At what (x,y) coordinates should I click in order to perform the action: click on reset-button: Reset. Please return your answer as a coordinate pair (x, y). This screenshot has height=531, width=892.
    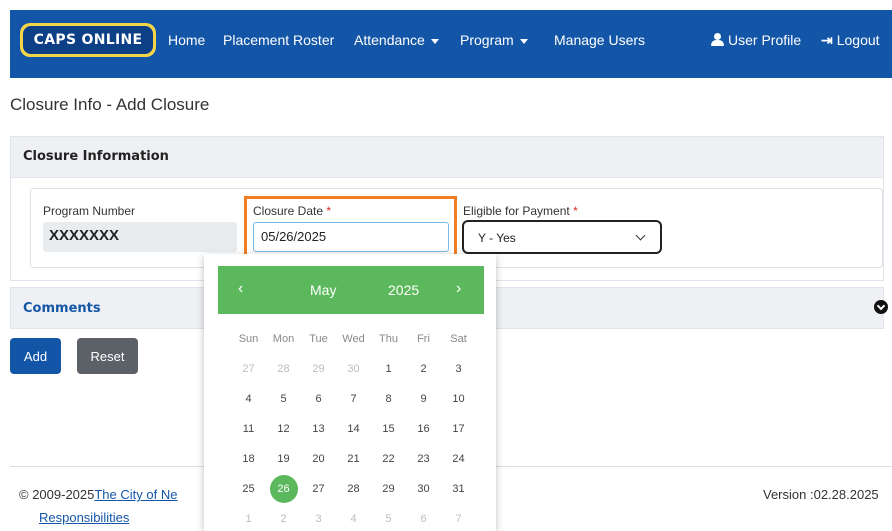
    Looking at the image, I should click on (107, 356).